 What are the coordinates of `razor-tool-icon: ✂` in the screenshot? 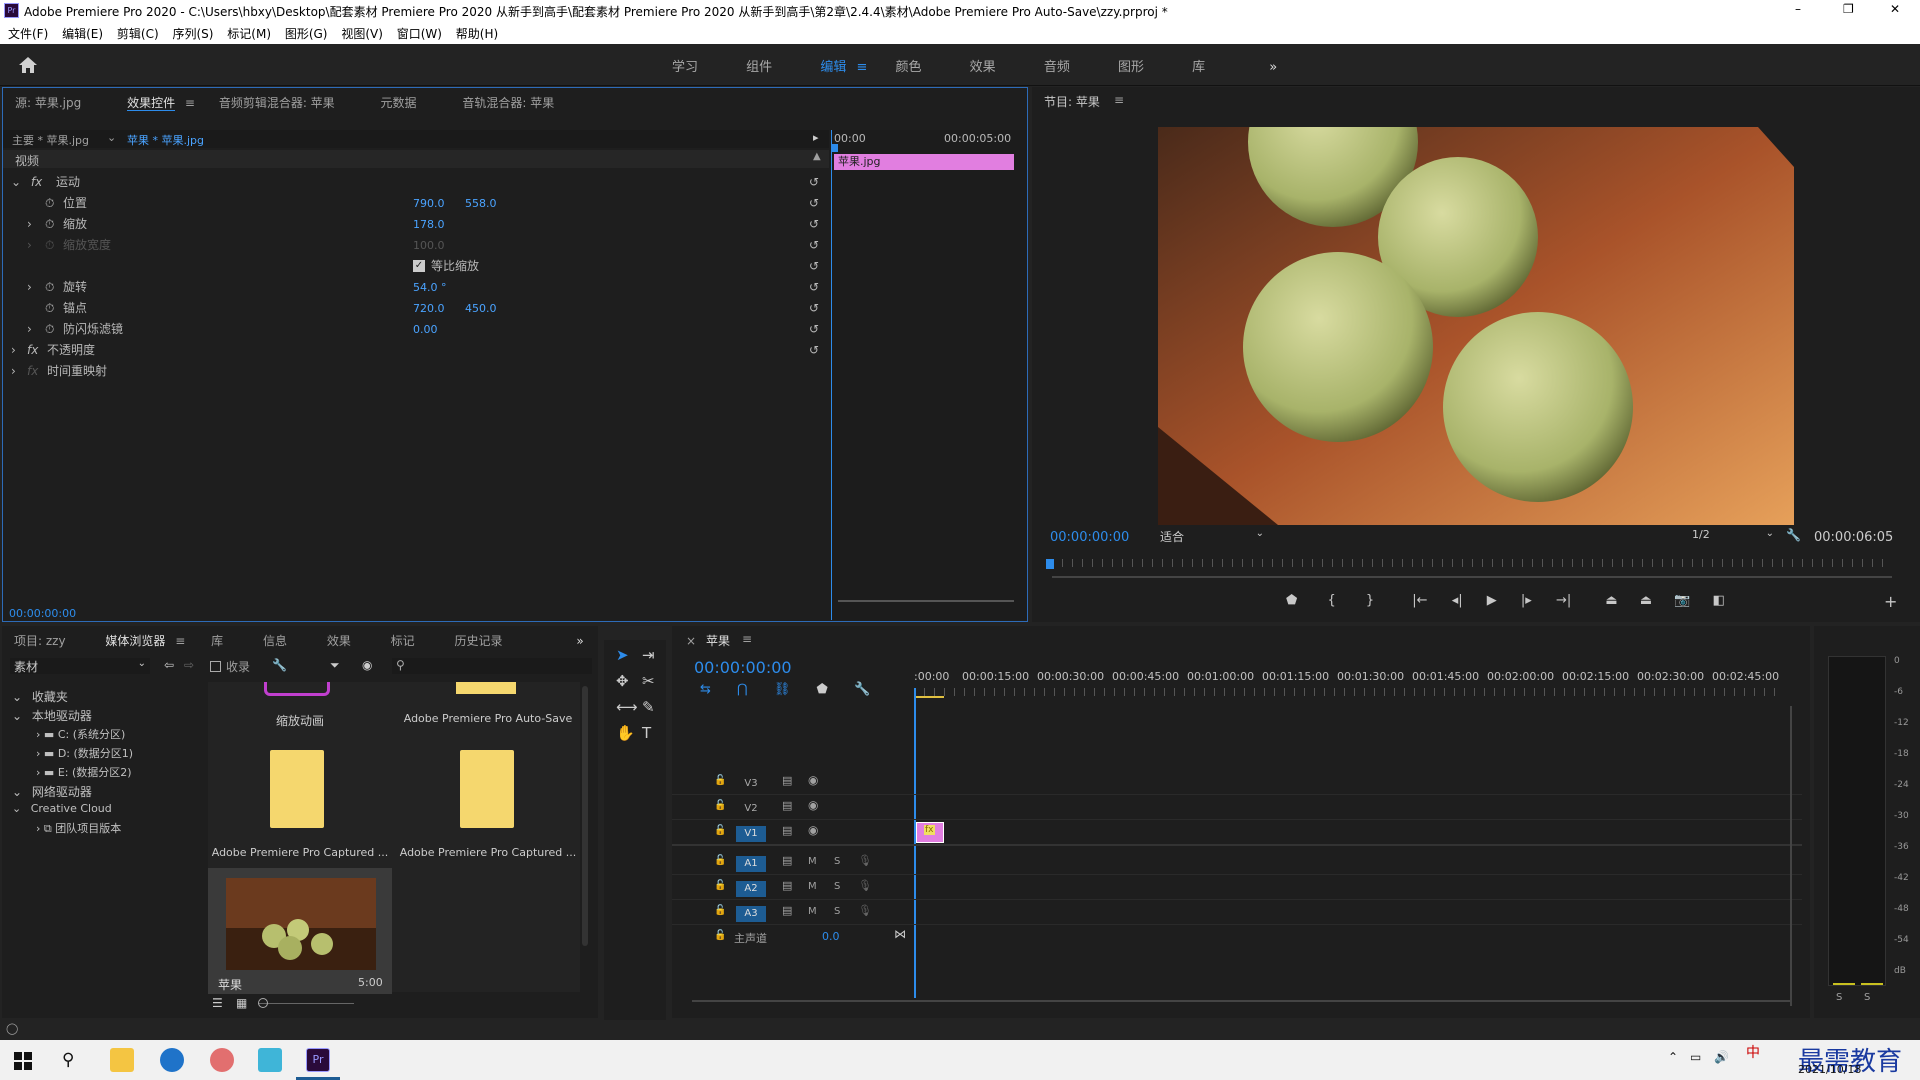 It's located at (648, 681).